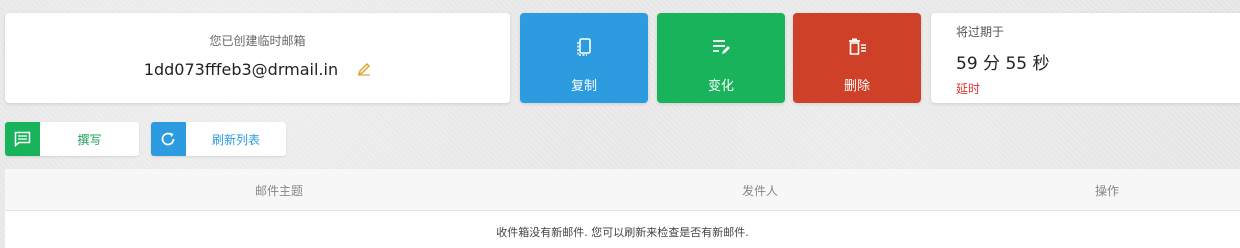 The width and height of the screenshot is (1240, 248). Describe the element at coordinates (584, 47) in the screenshot. I see `copy-icon` at that location.